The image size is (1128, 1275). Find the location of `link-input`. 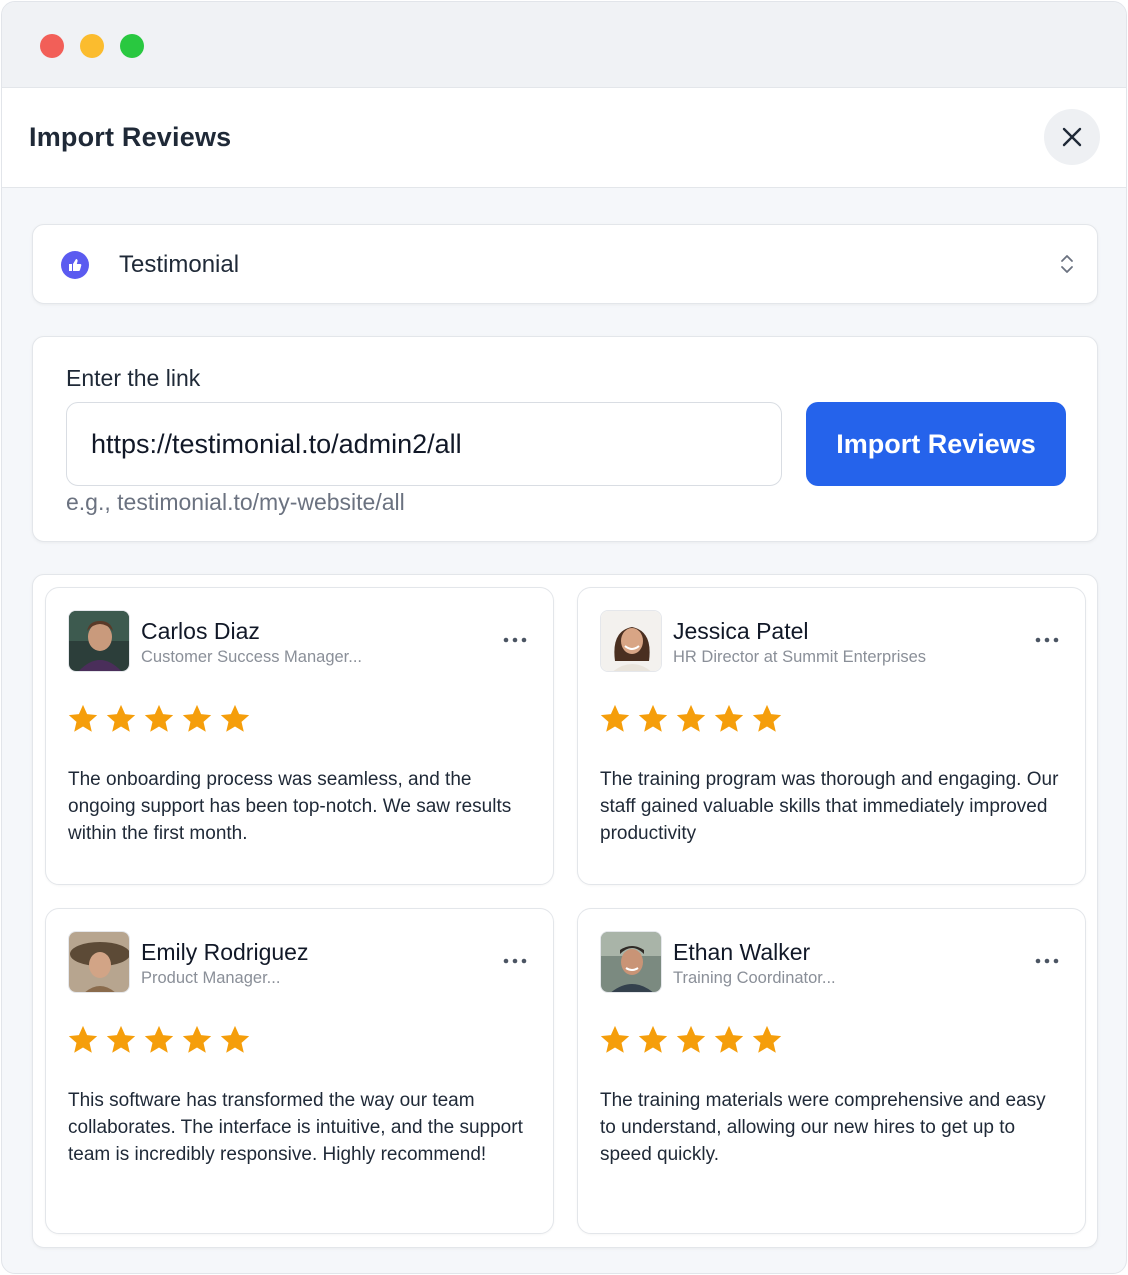

link-input is located at coordinates (424, 444).